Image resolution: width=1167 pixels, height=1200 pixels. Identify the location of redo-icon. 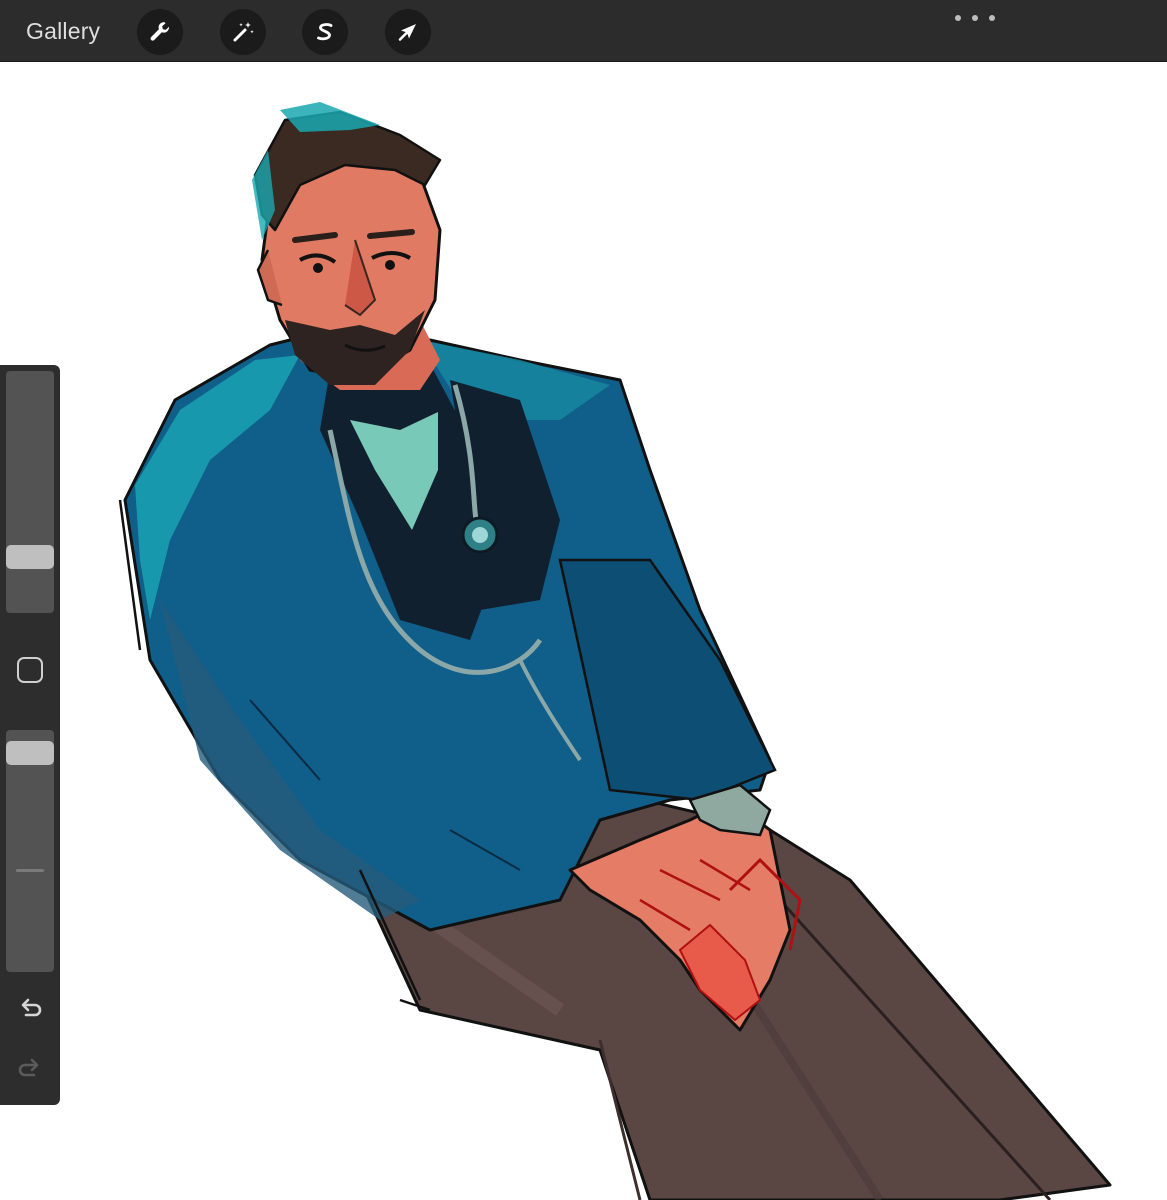
(30, 1068).